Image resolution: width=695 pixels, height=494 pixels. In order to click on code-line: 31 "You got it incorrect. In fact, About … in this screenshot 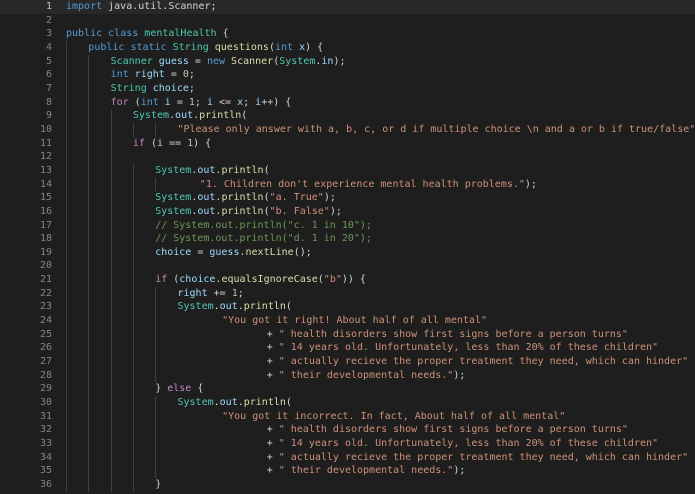, I will do `click(347, 416)`.